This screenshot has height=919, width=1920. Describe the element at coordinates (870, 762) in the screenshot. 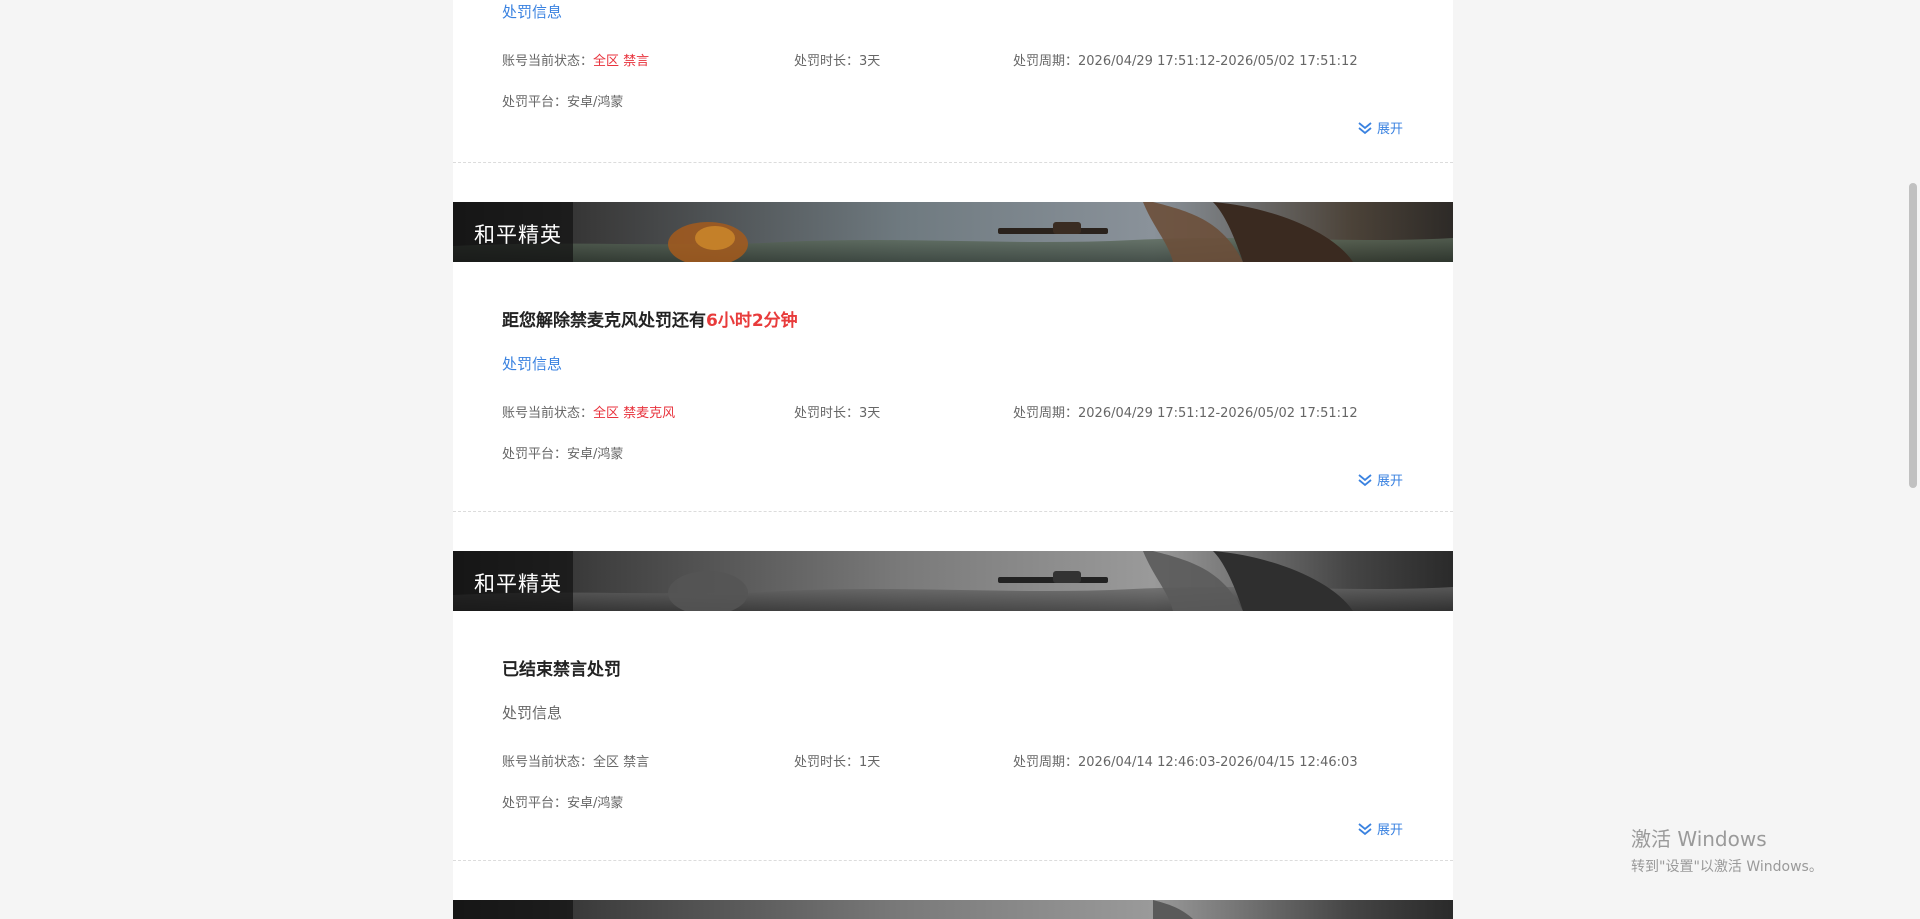

I see `duration-value: 1天` at that location.